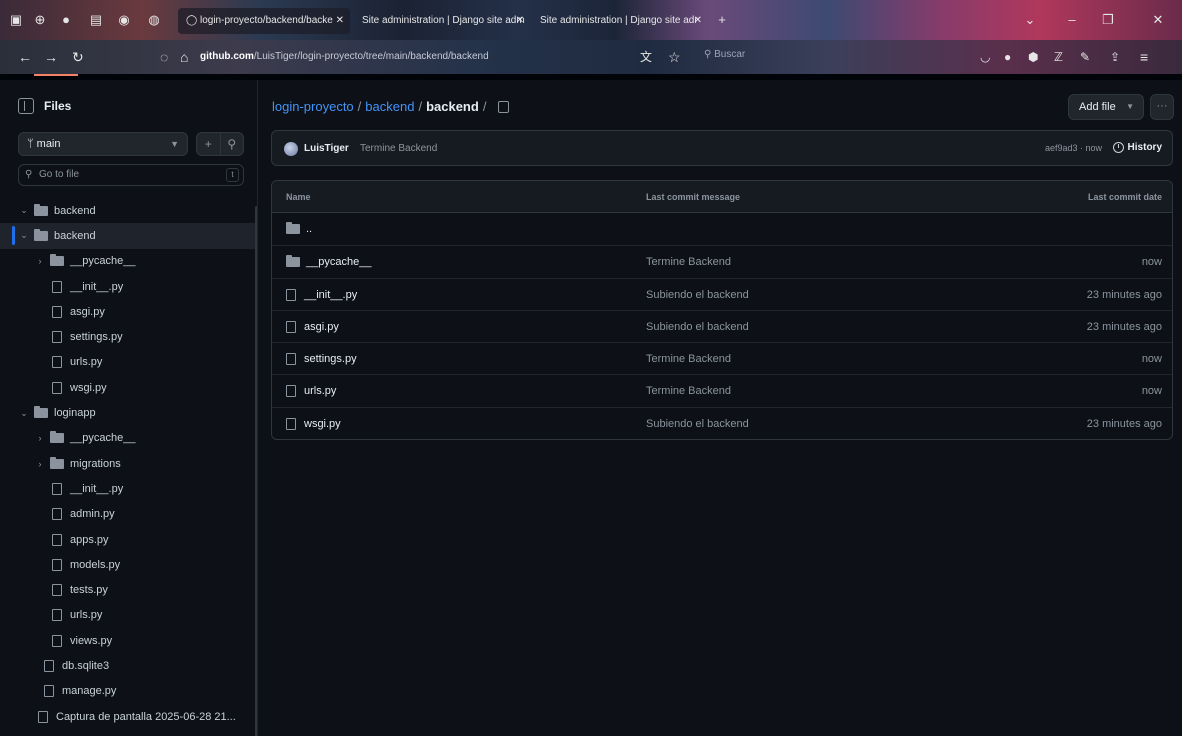  I want to click on pinned-tab-icon-2: ▤, so click(96, 20).